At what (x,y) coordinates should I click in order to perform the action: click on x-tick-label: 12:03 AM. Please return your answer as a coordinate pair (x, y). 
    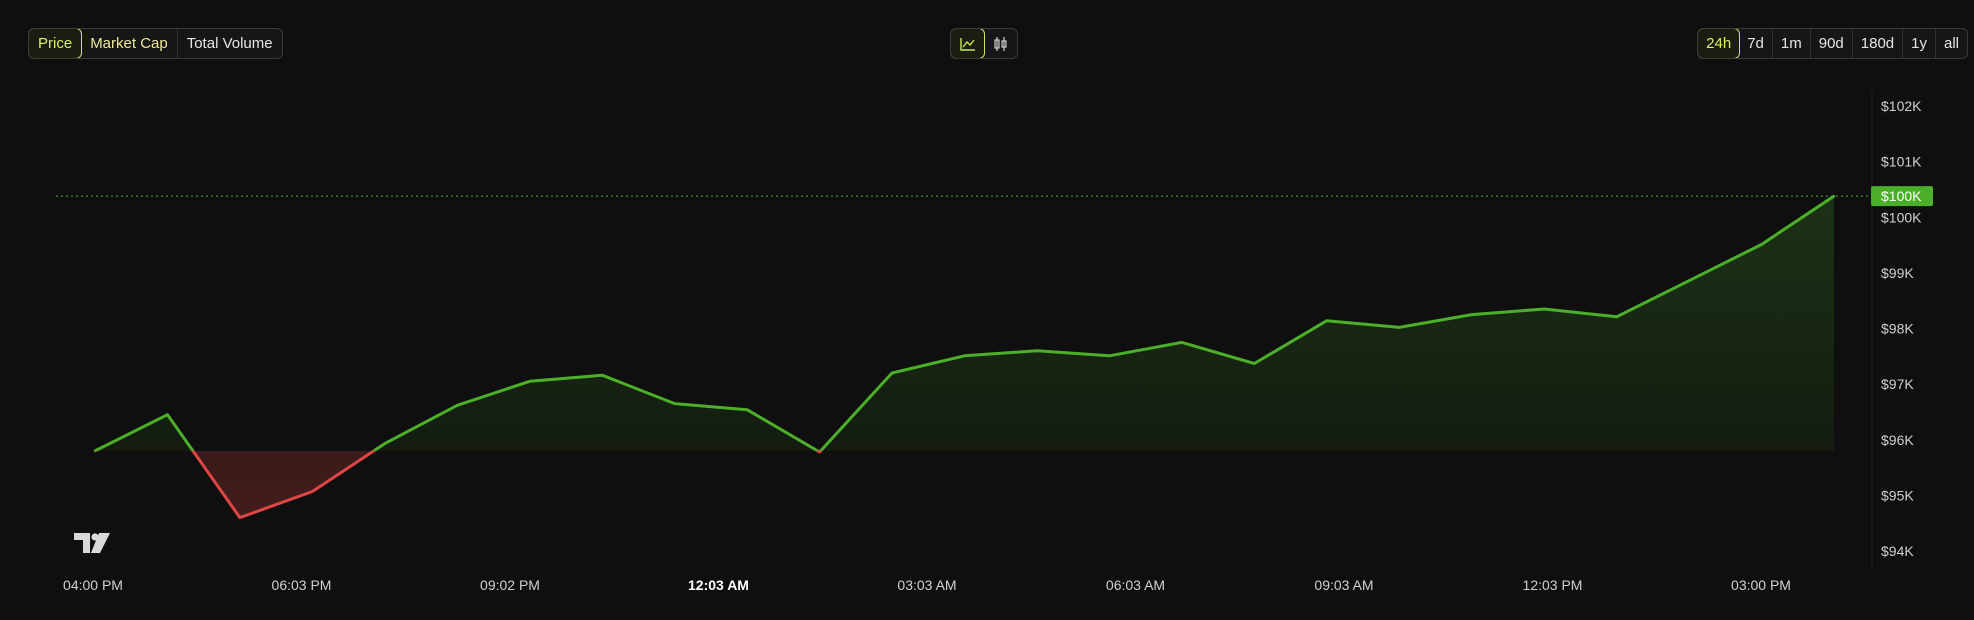
    Looking at the image, I should click on (718, 585).